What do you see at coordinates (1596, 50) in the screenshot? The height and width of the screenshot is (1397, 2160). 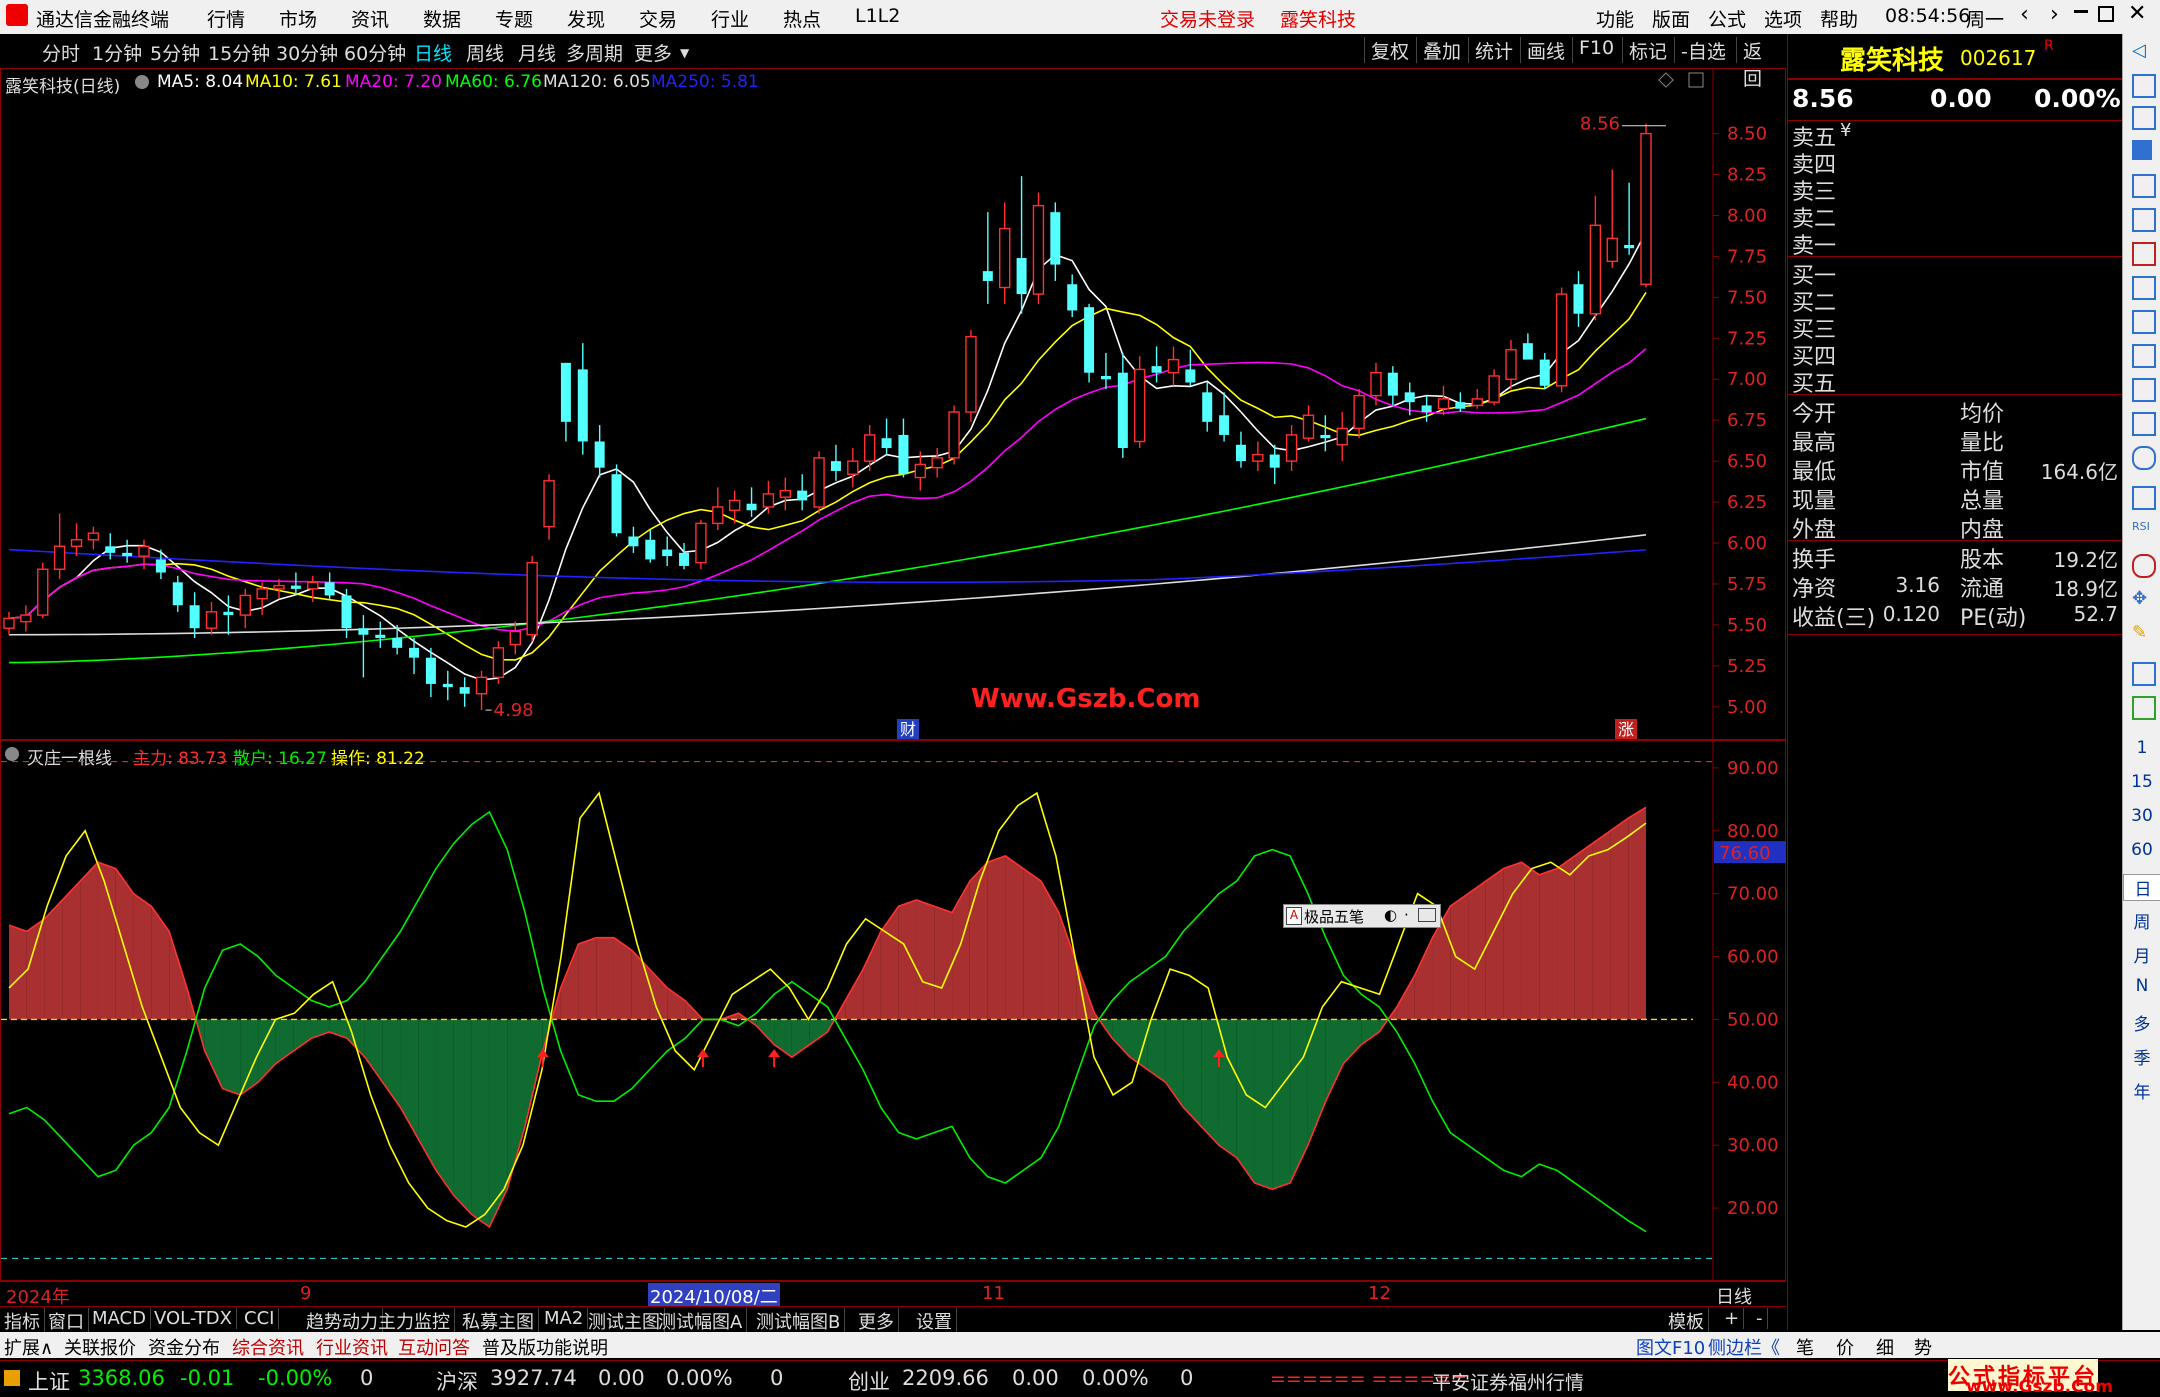 I see `f10-button: F10` at bounding box center [1596, 50].